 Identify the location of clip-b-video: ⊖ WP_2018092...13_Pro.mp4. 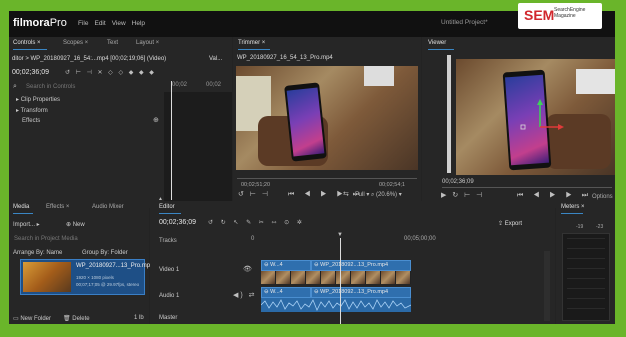
(361, 265).